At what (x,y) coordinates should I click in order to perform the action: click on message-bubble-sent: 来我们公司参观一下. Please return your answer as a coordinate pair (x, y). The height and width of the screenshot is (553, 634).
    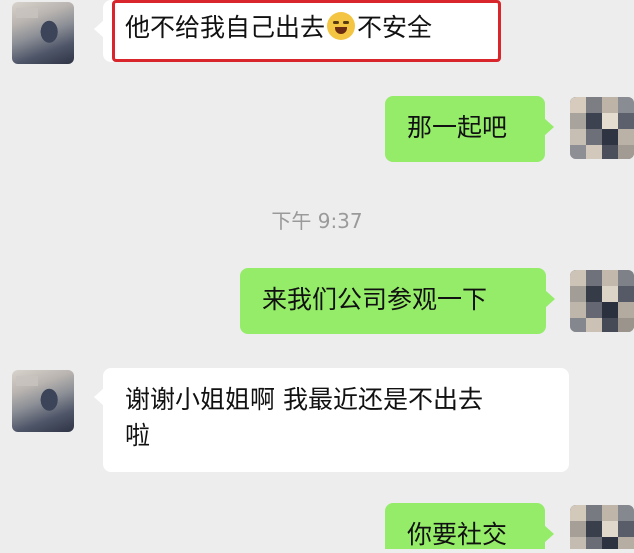
    Looking at the image, I should click on (397, 301).